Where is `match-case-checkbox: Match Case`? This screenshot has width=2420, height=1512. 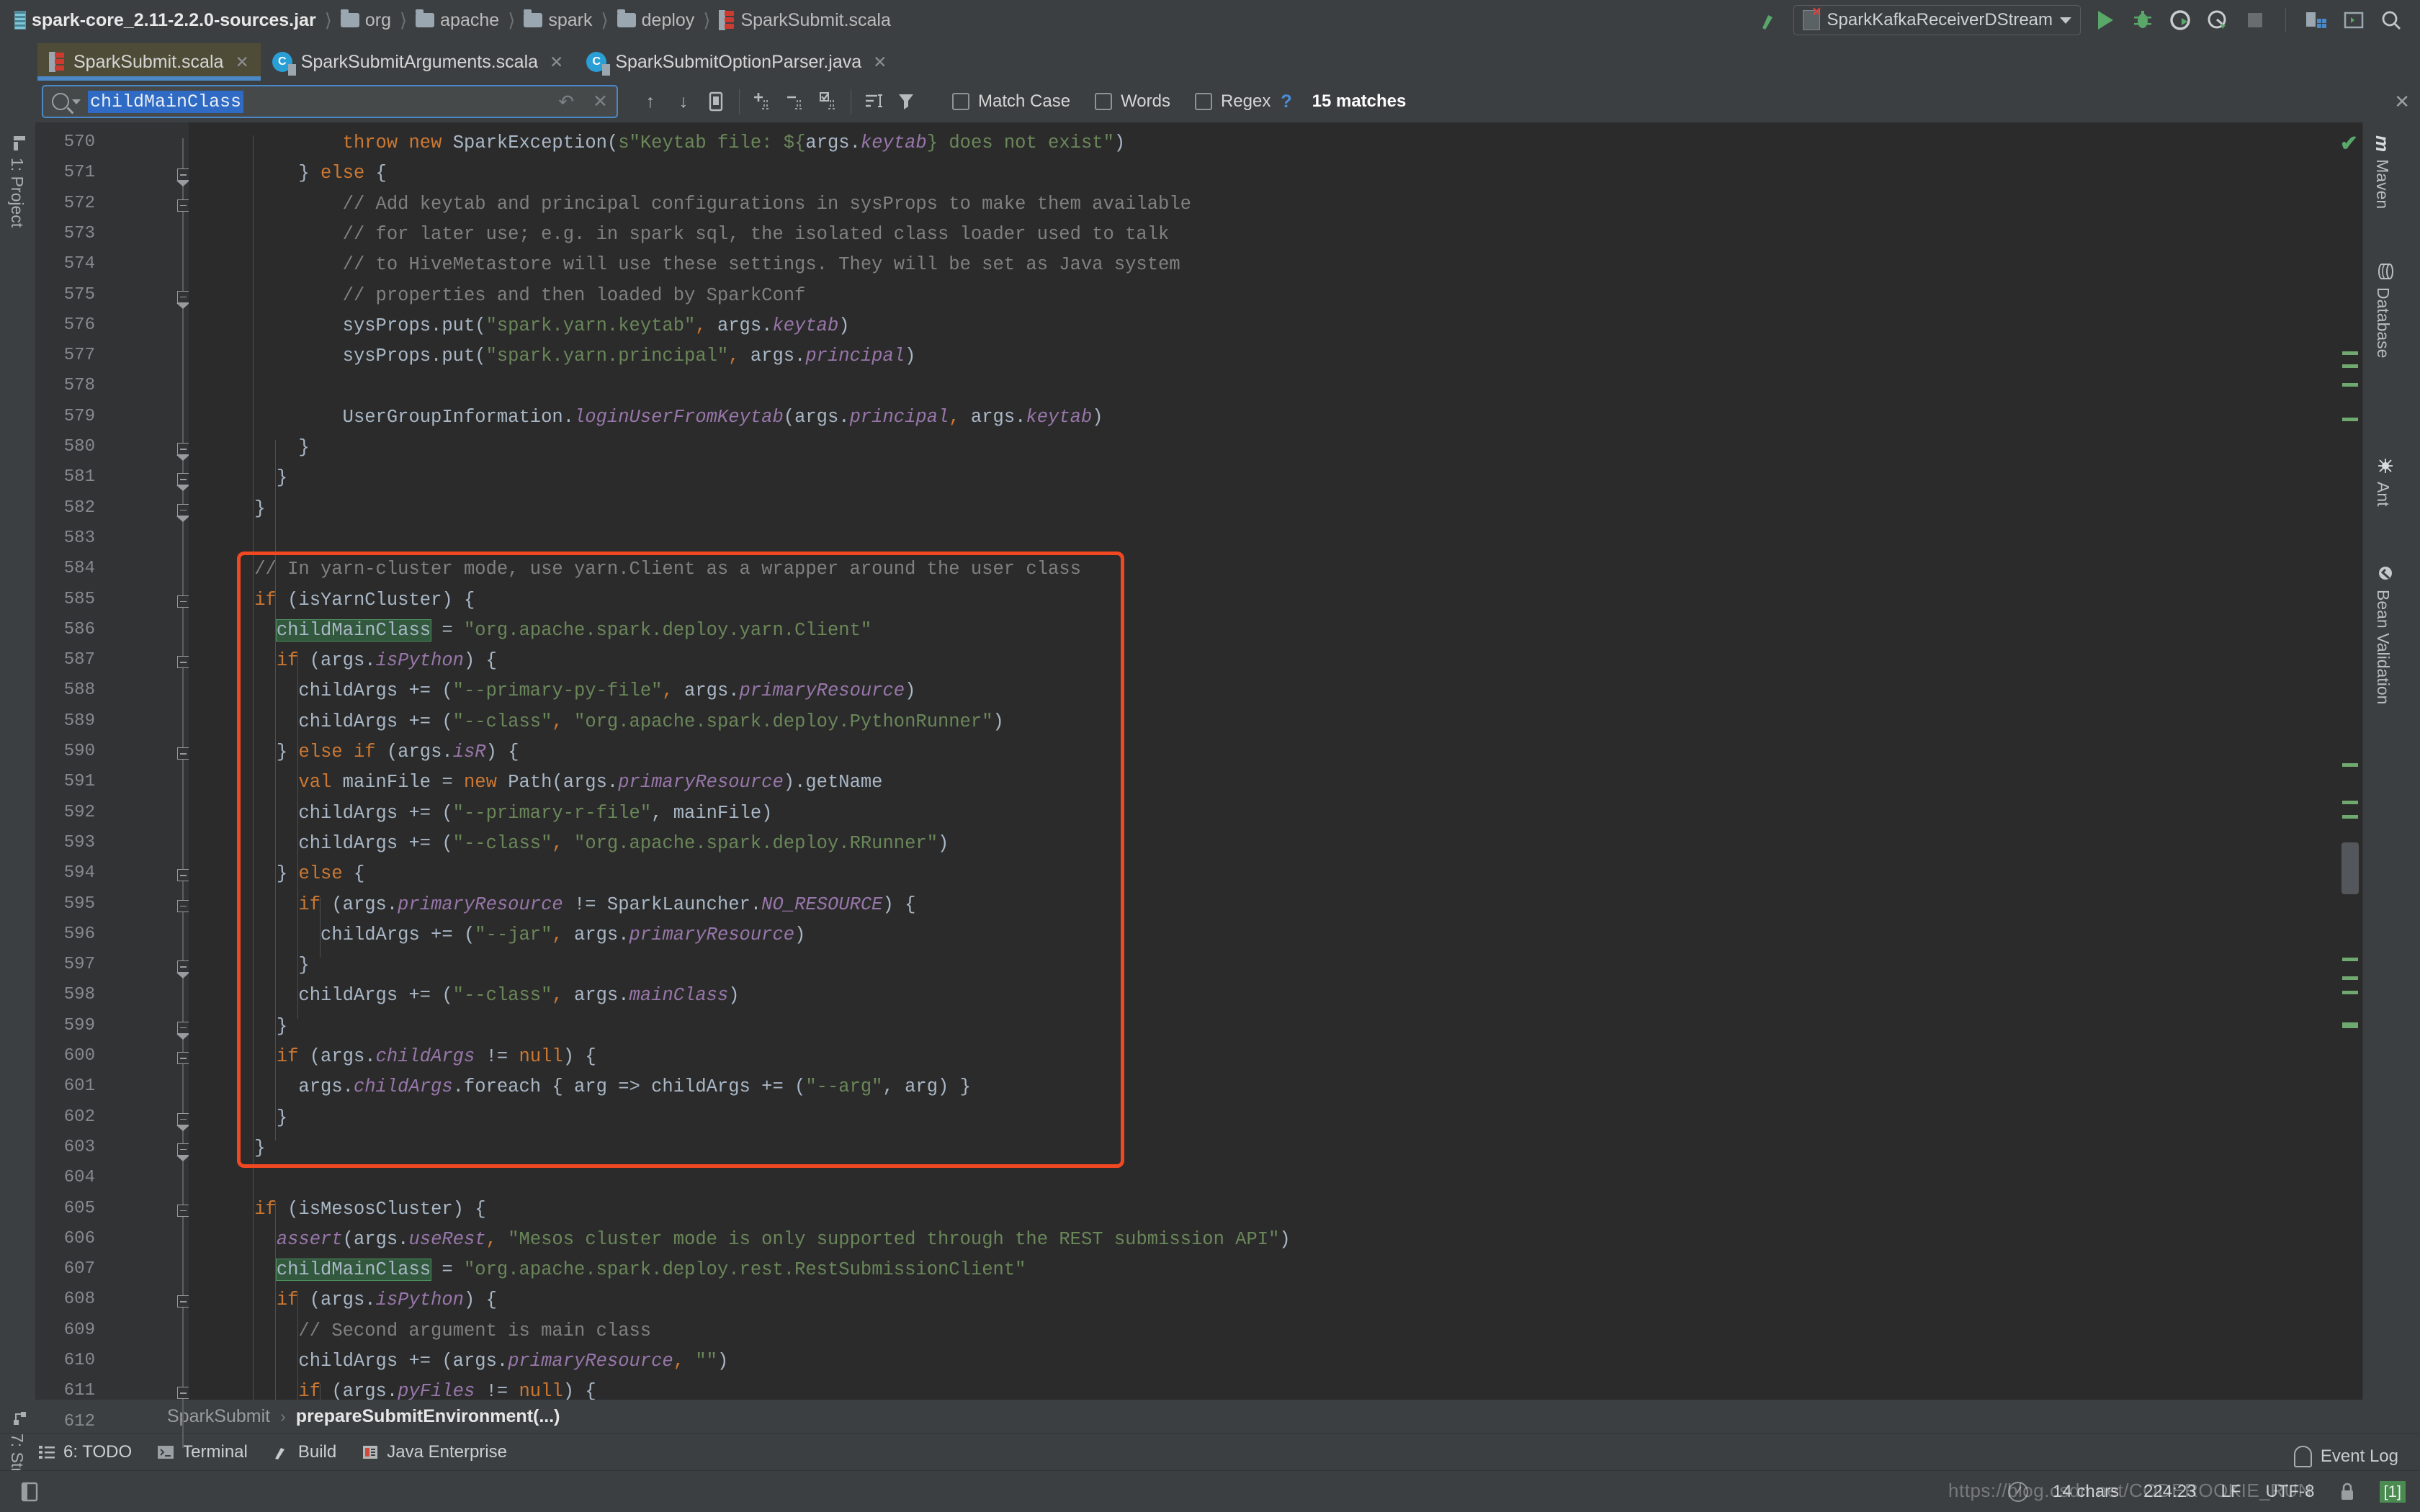
match-case-checkbox: Match Case is located at coordinates (1011, 101).